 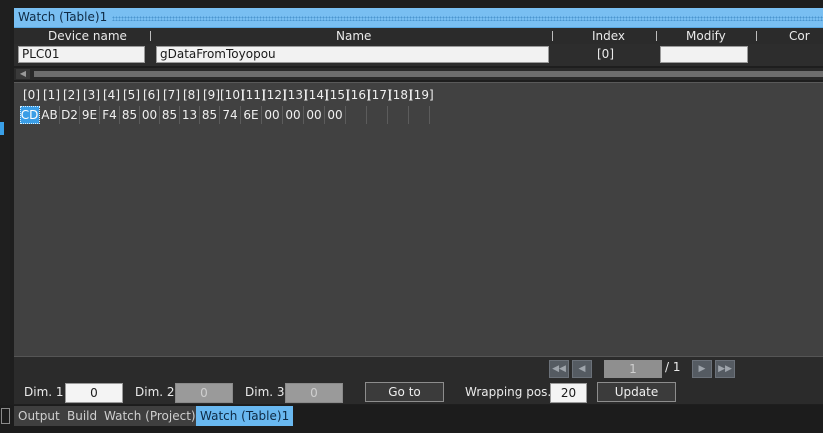 I want to click on last-page-icon: ▶▶, so click(x=725, y=369).